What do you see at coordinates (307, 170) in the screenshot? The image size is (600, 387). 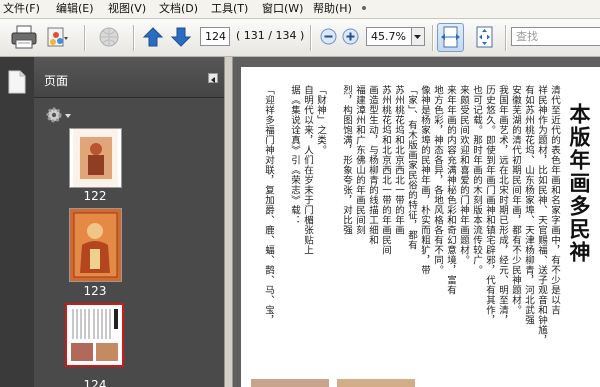 I see `text-column: 自明代以来，人们在岁末于门楣张贴上` at bounding box center [307, 170].